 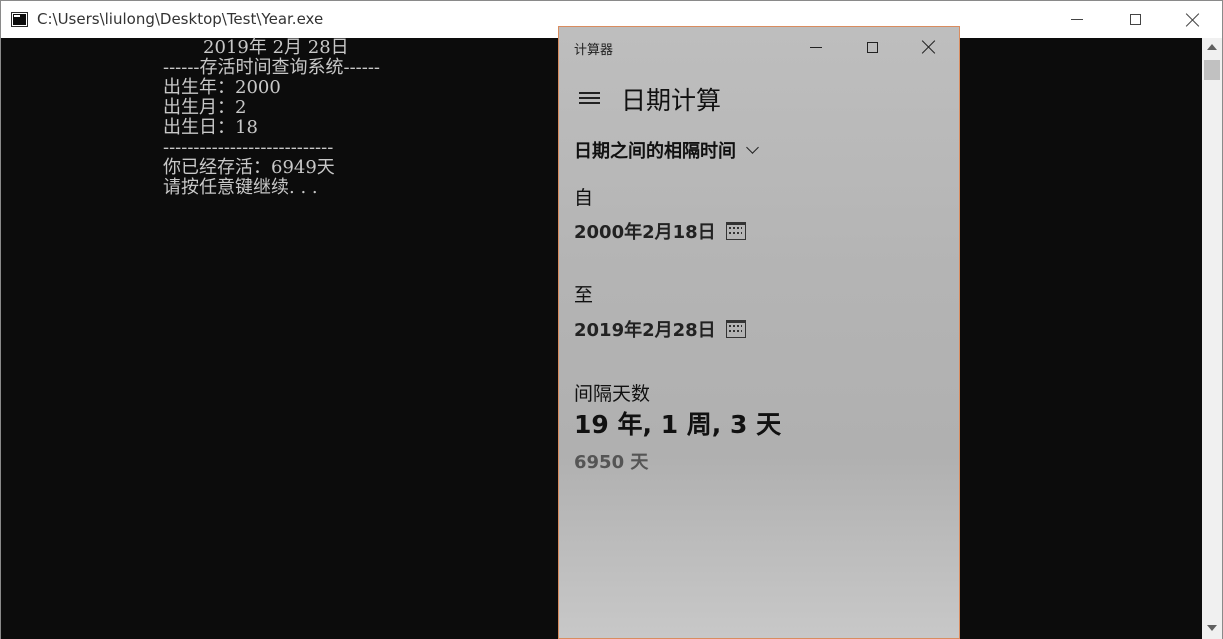 What do you see at coordinates (584, 198) in the screenshot?
I see `from-label: 自` at bounding box center [584, 198].